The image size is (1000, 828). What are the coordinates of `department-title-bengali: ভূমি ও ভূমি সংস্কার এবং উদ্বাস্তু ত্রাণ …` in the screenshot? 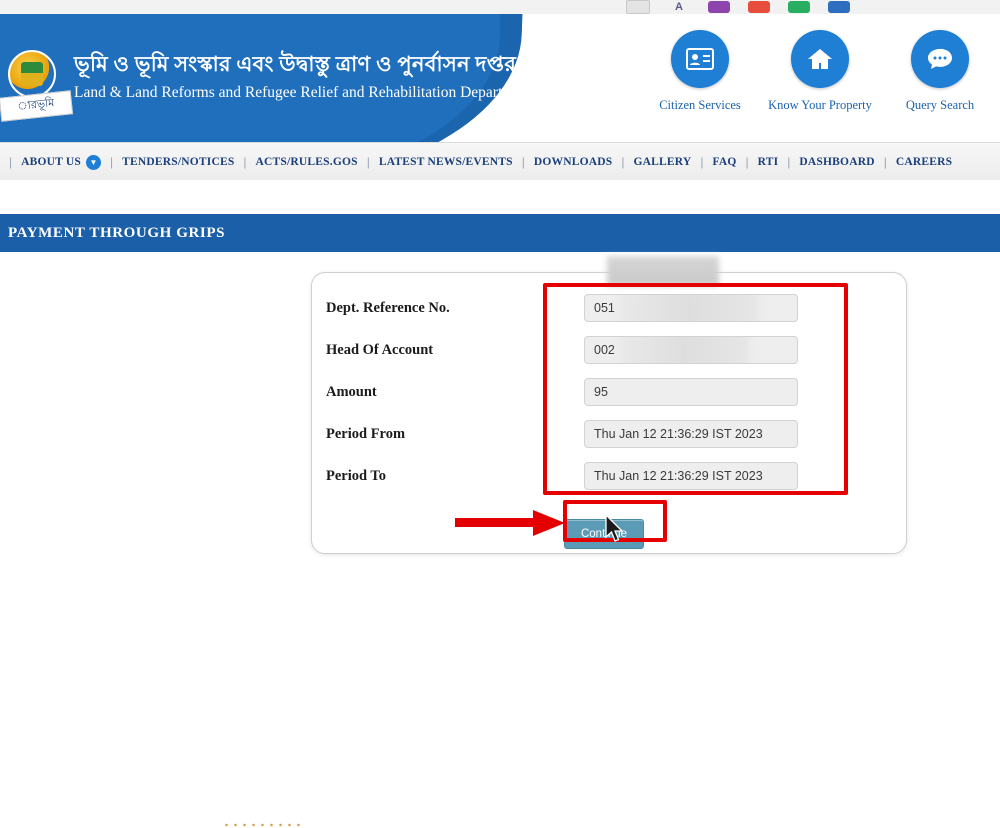 It's located at (295, 64).